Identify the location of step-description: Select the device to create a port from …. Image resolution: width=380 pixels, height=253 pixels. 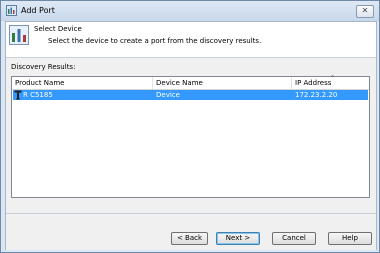
(155, 41).